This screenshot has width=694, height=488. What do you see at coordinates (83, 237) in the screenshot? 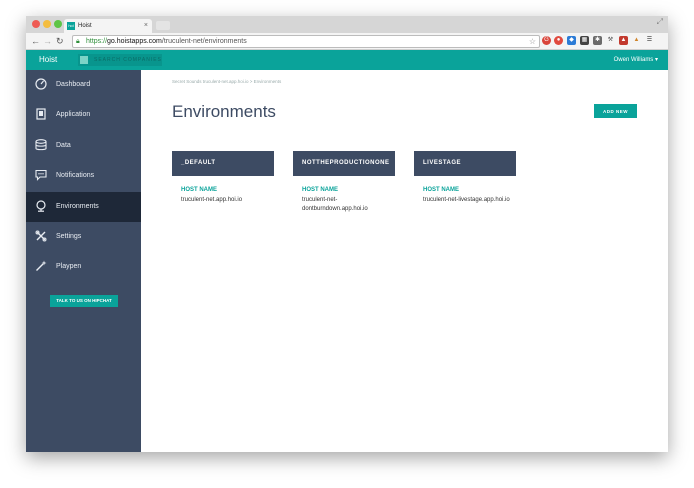
I see `sidebar-item-settings: Settings` at bounding box center [83, 237].